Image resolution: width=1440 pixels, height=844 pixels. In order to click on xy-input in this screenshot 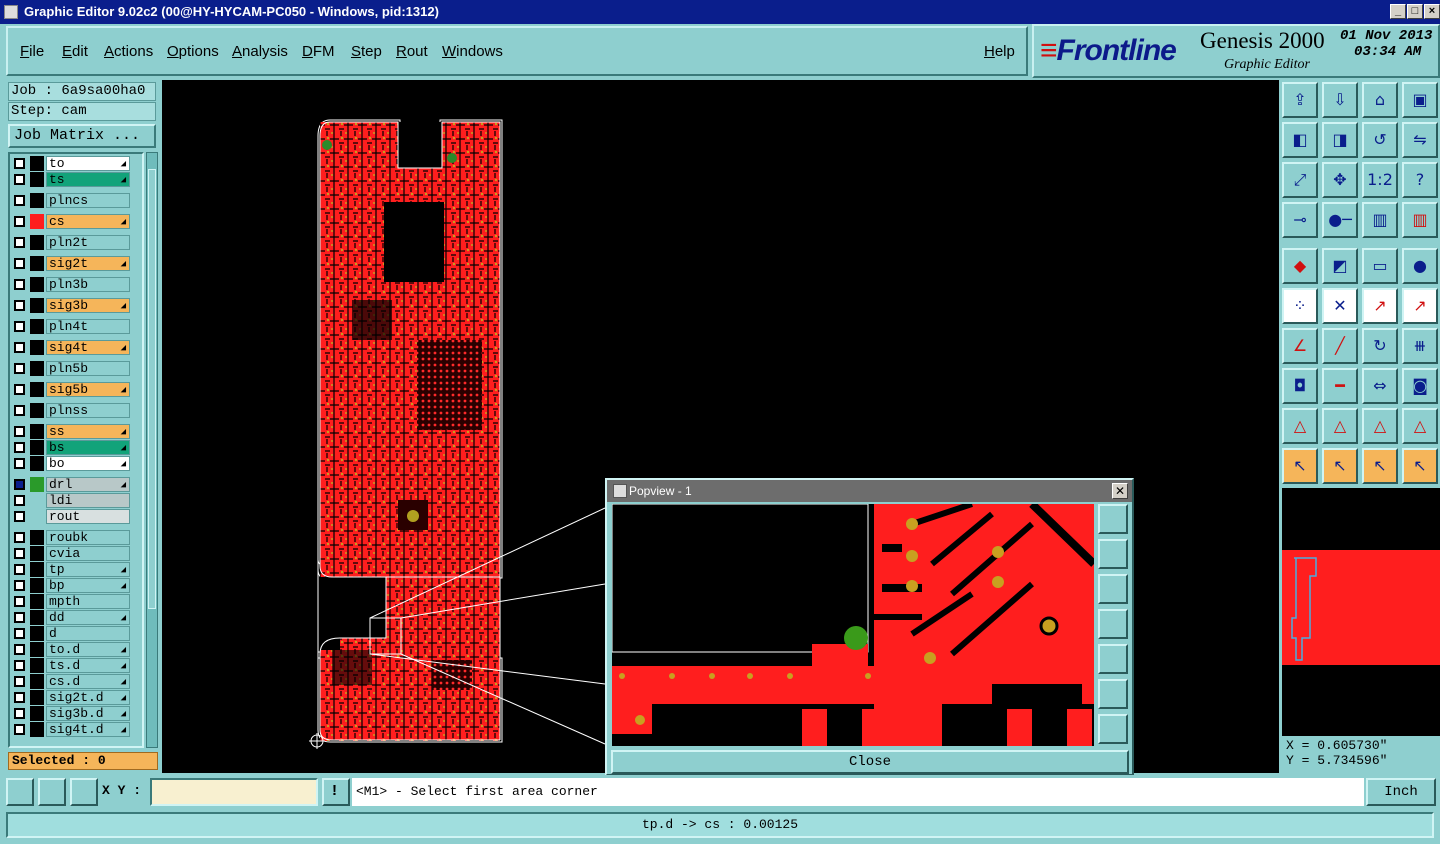, I will do `click(234, 792)`.